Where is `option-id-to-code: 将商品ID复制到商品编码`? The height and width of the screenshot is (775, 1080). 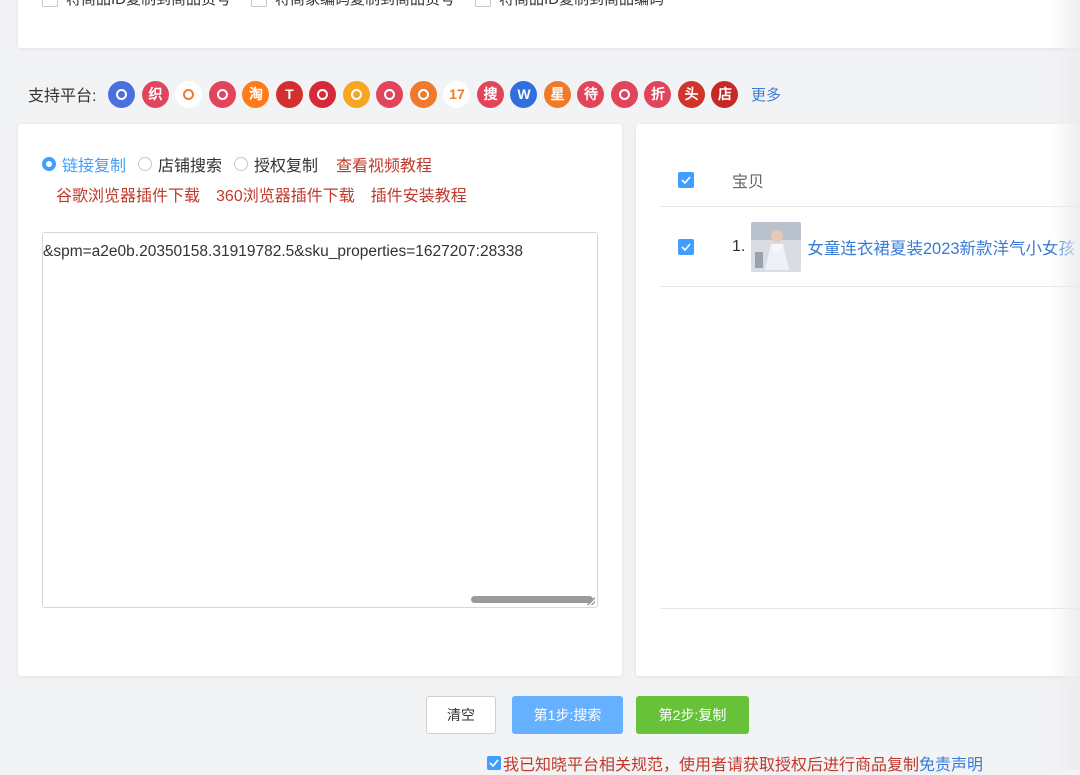
option-id-to-code: 将商品ID复制到商品编码 is located at coordinates (569, 4).